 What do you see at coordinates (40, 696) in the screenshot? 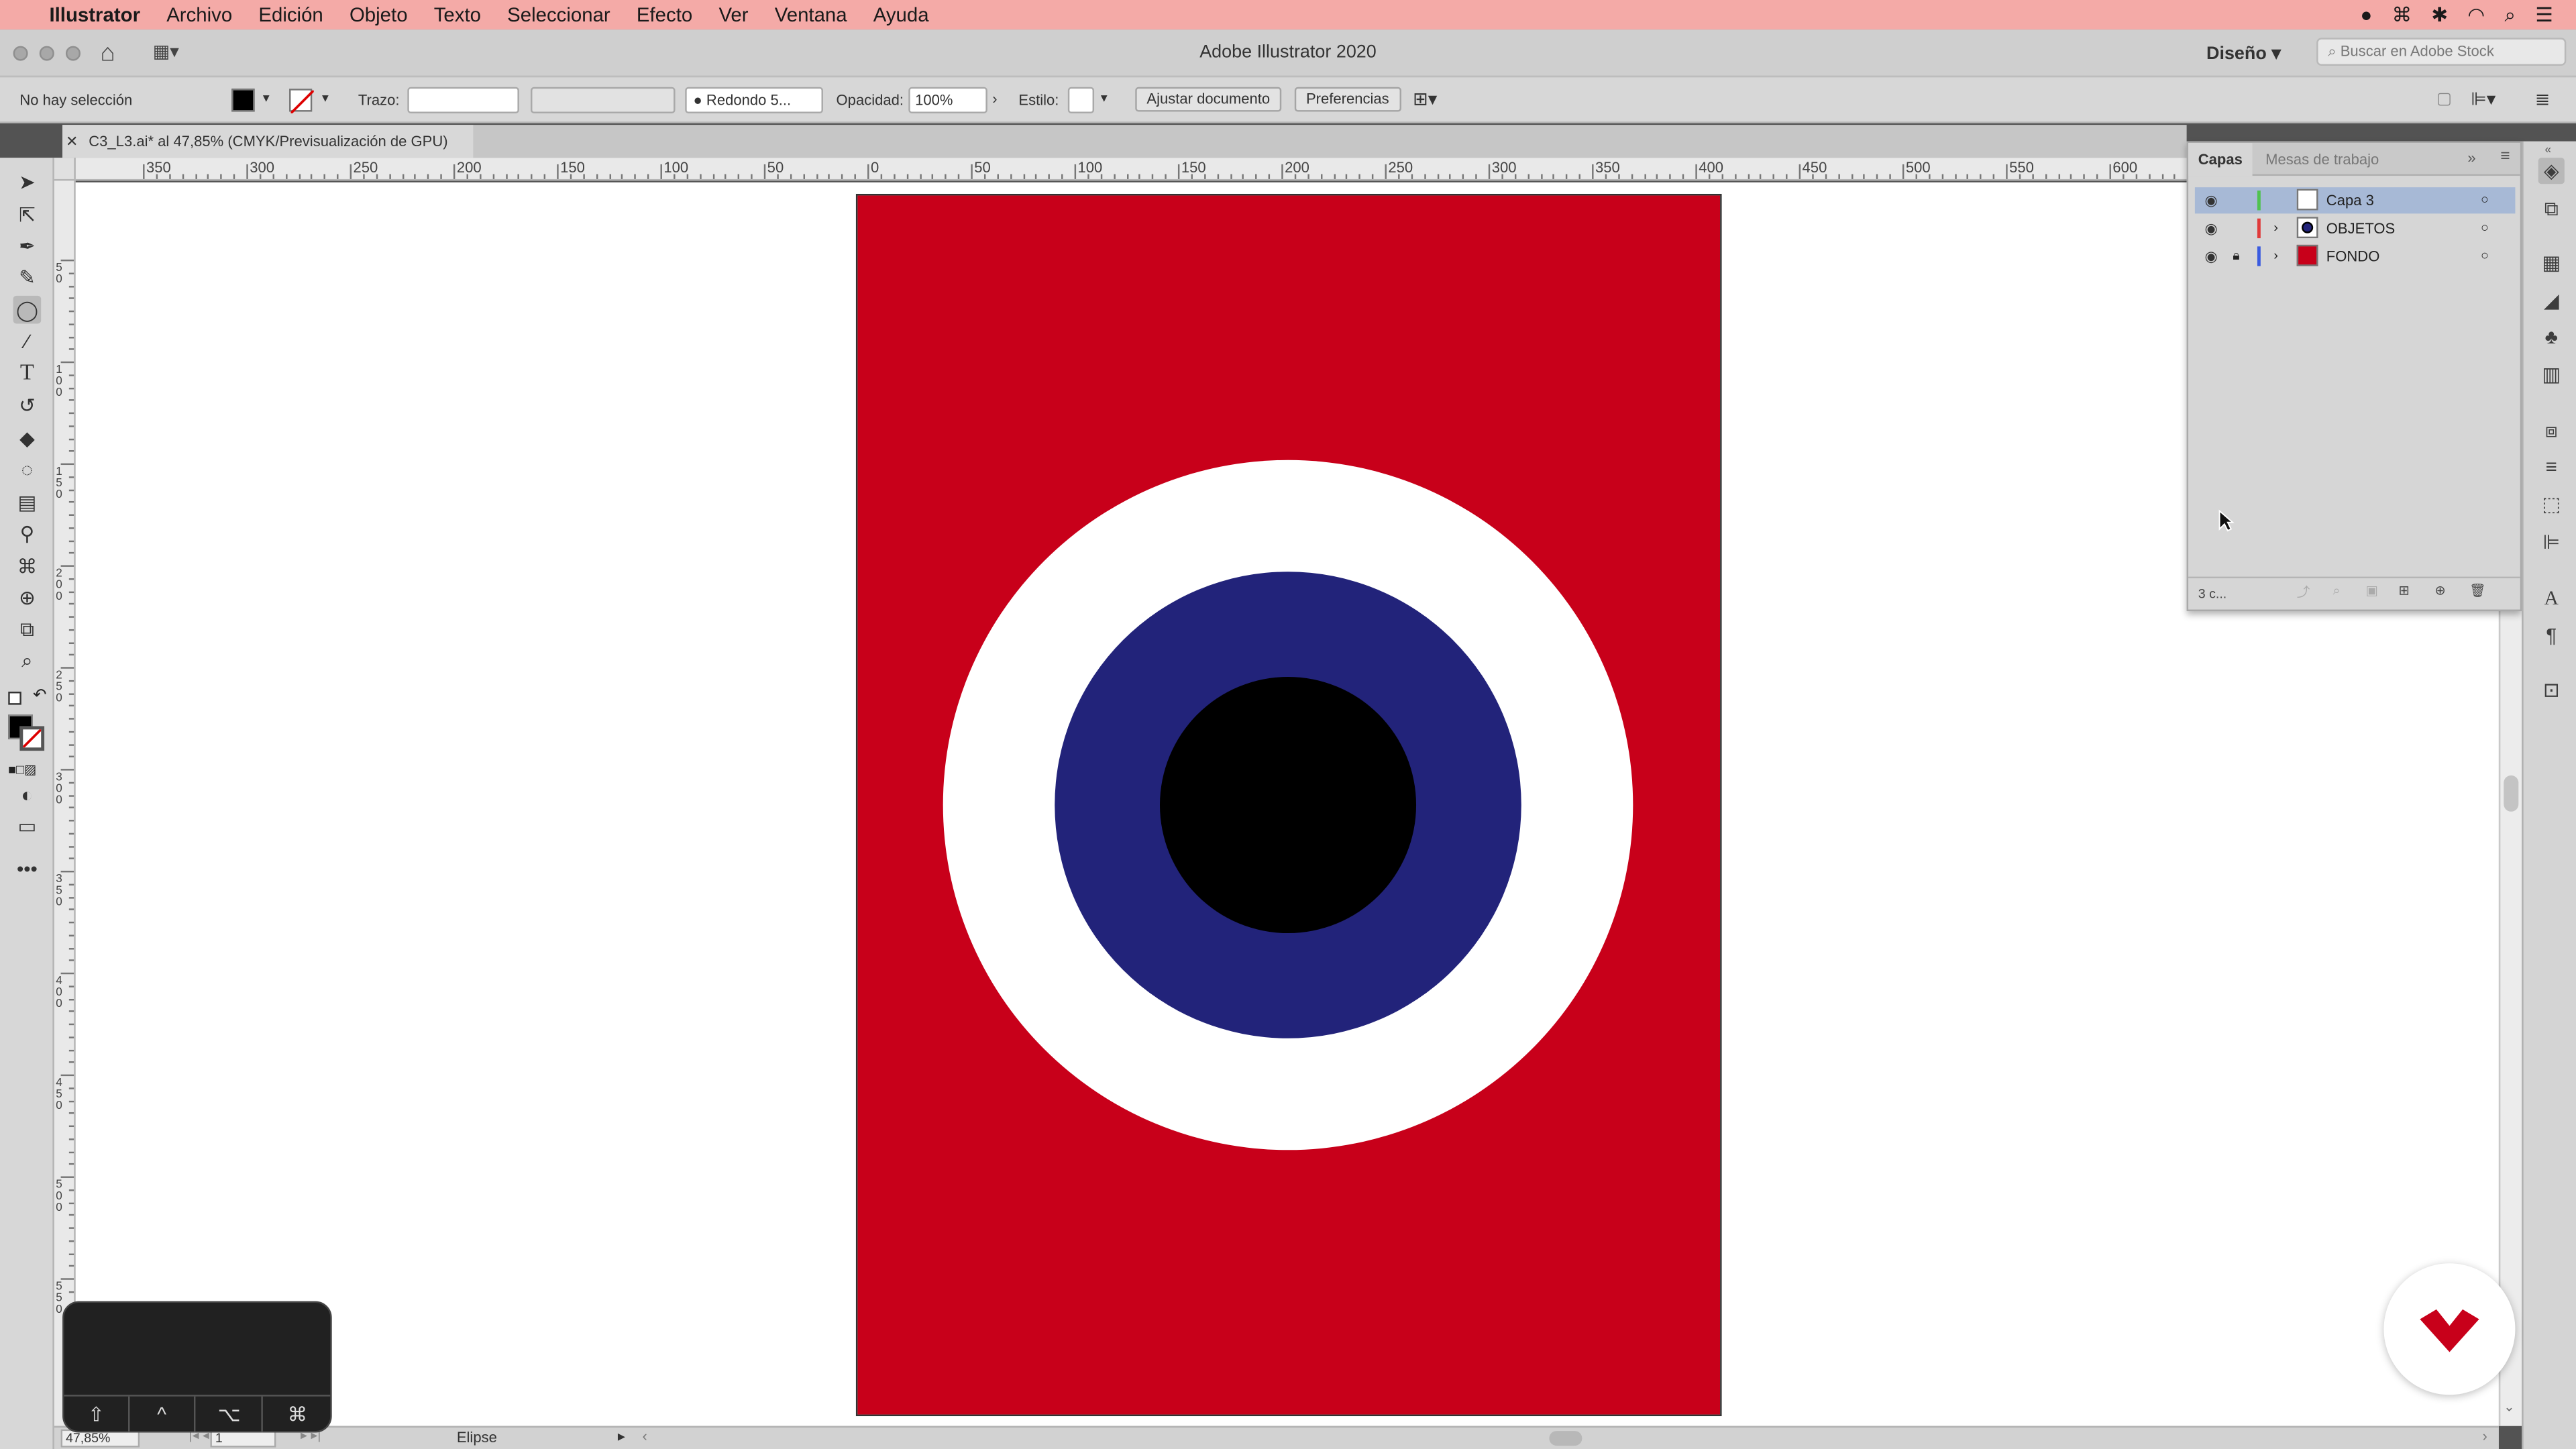
I see `swap-colors-icon: ↶` at bounding box center [40, 696].